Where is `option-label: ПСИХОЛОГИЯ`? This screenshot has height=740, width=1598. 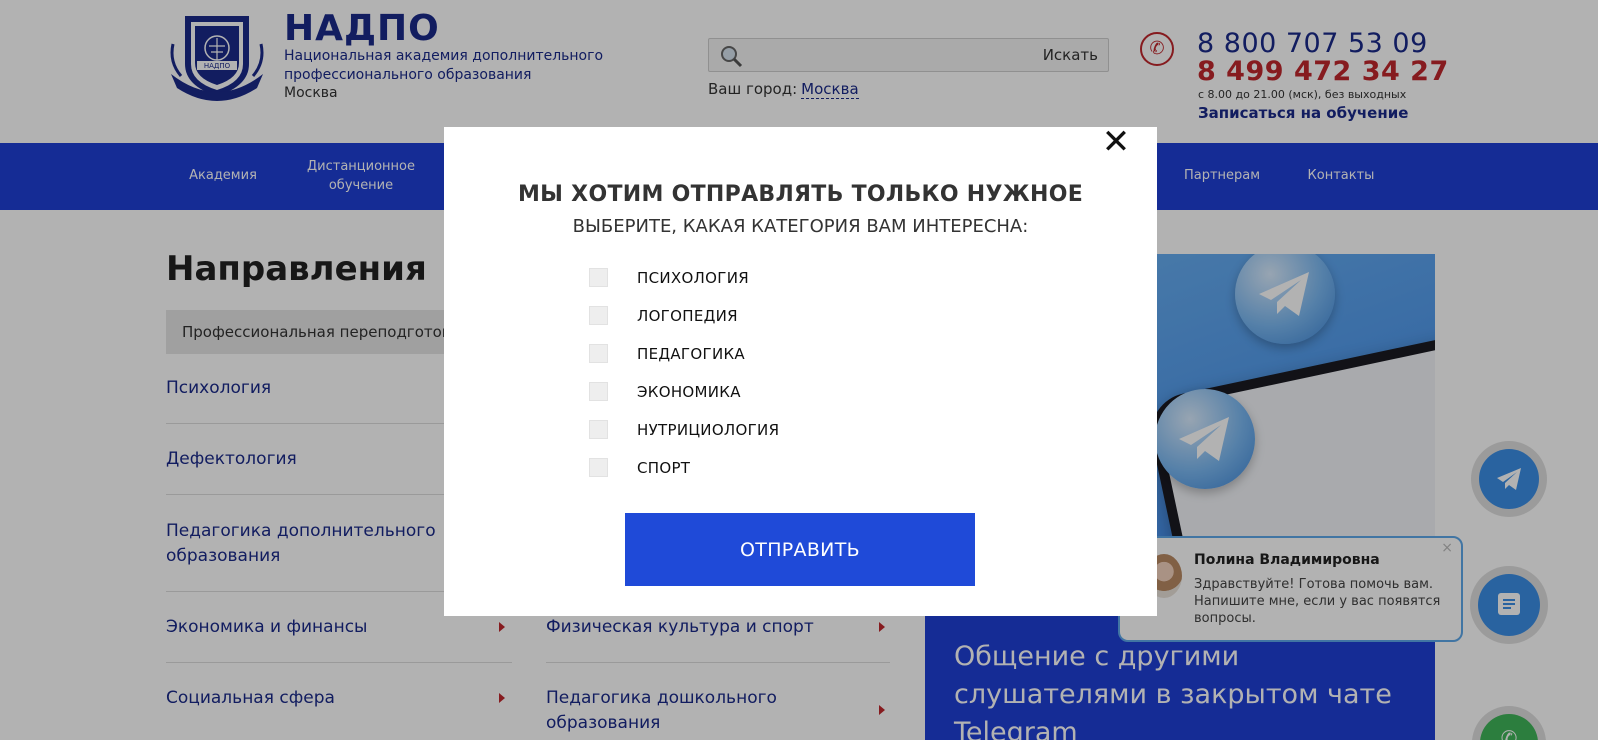 option-label: ПСИХОЛОГИЯ is located at coordinates (693, 278).